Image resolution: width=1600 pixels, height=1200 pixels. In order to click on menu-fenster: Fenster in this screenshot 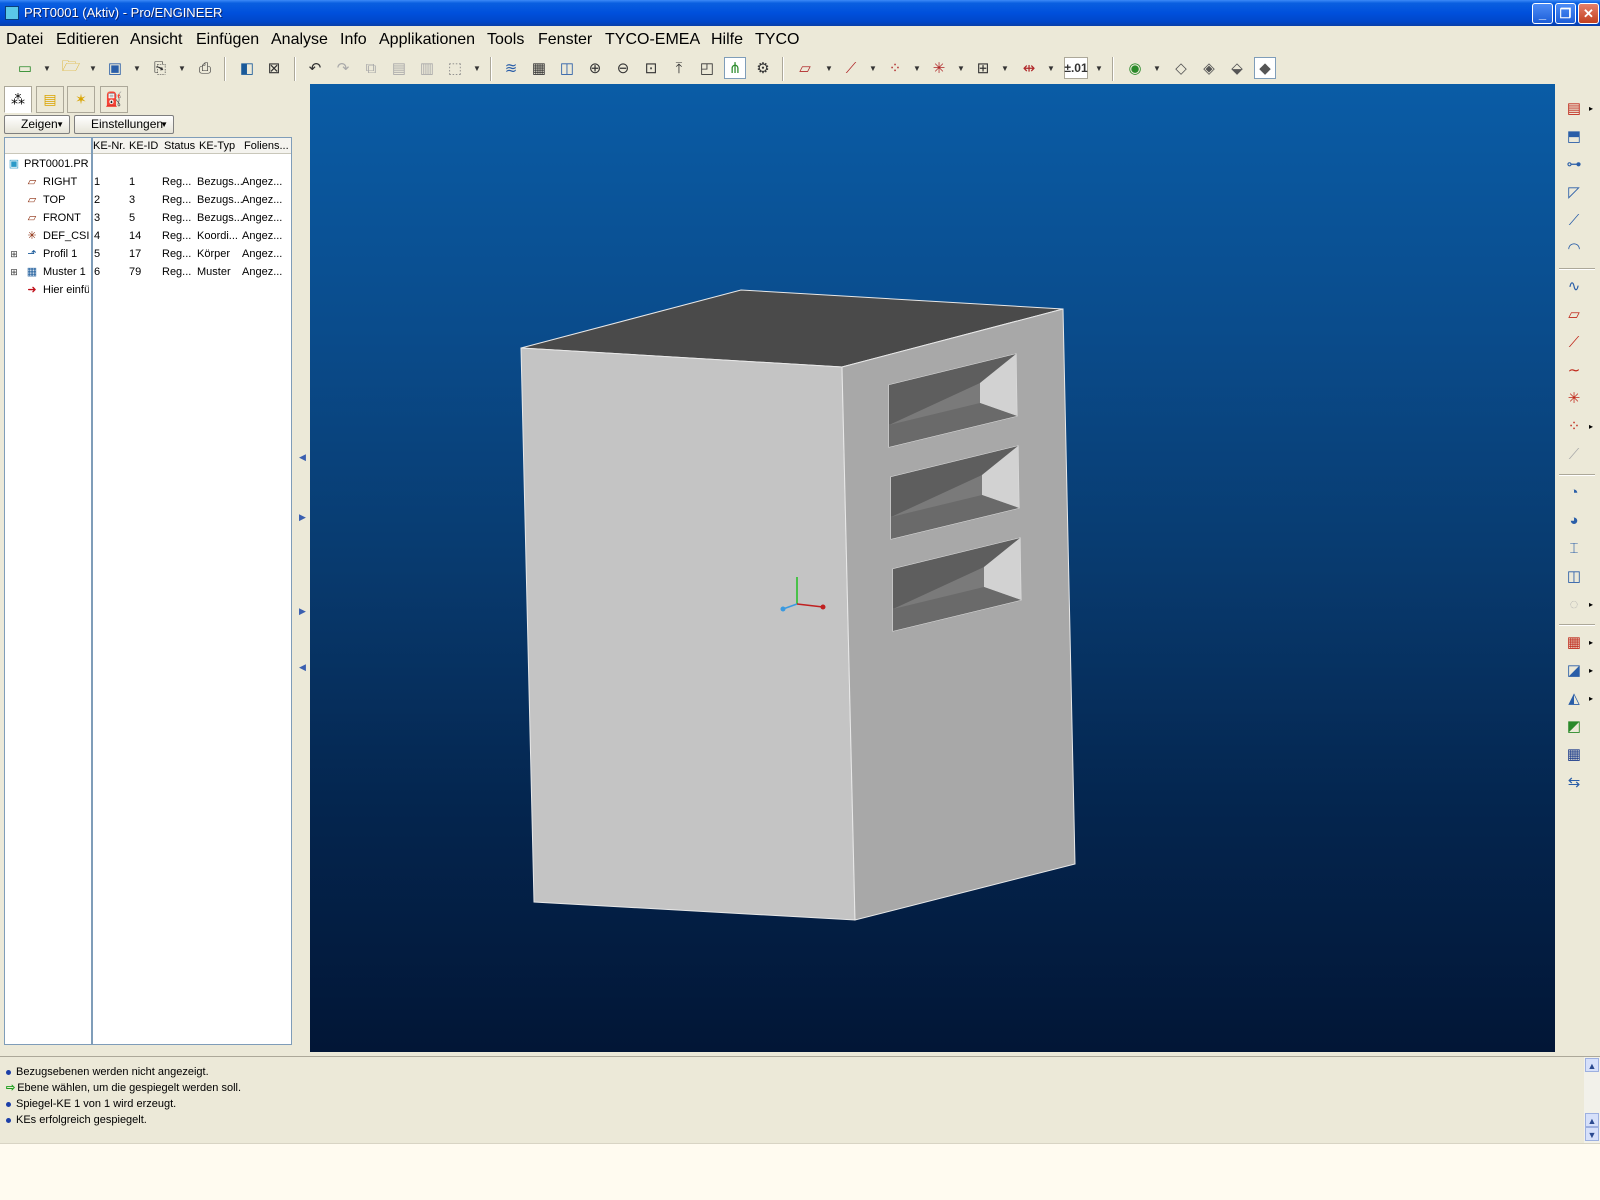, I will do `click(565, 40)`.